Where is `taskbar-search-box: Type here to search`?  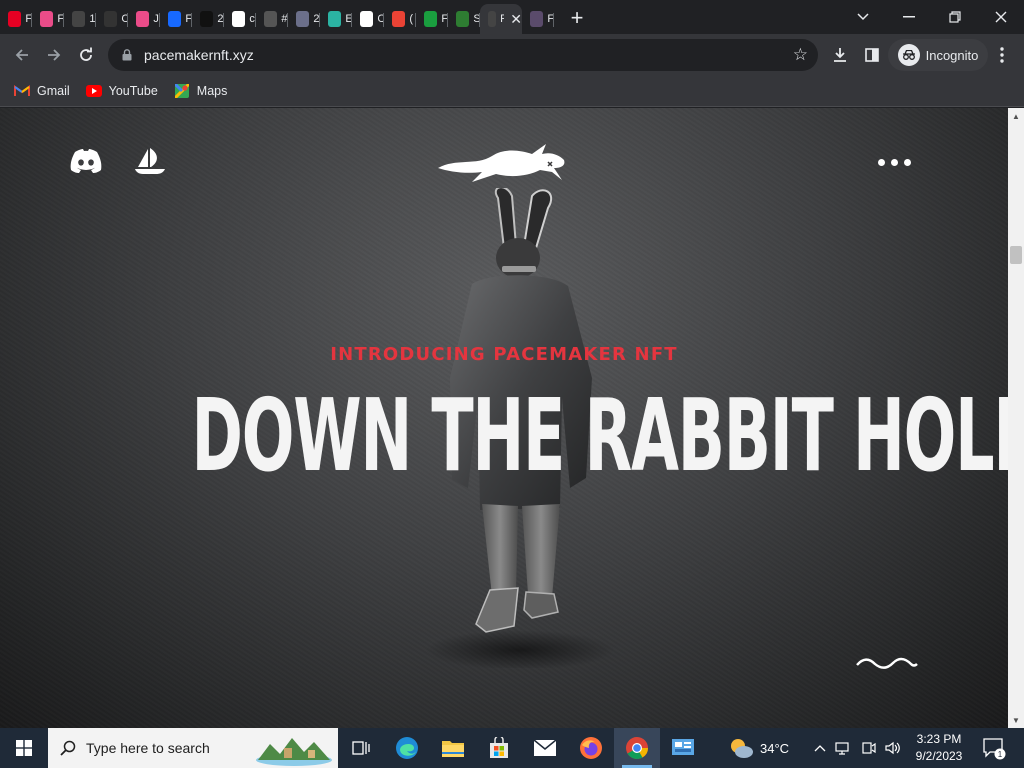
taskbar-search-box: Type here to search is located at coordinates (193, 748).